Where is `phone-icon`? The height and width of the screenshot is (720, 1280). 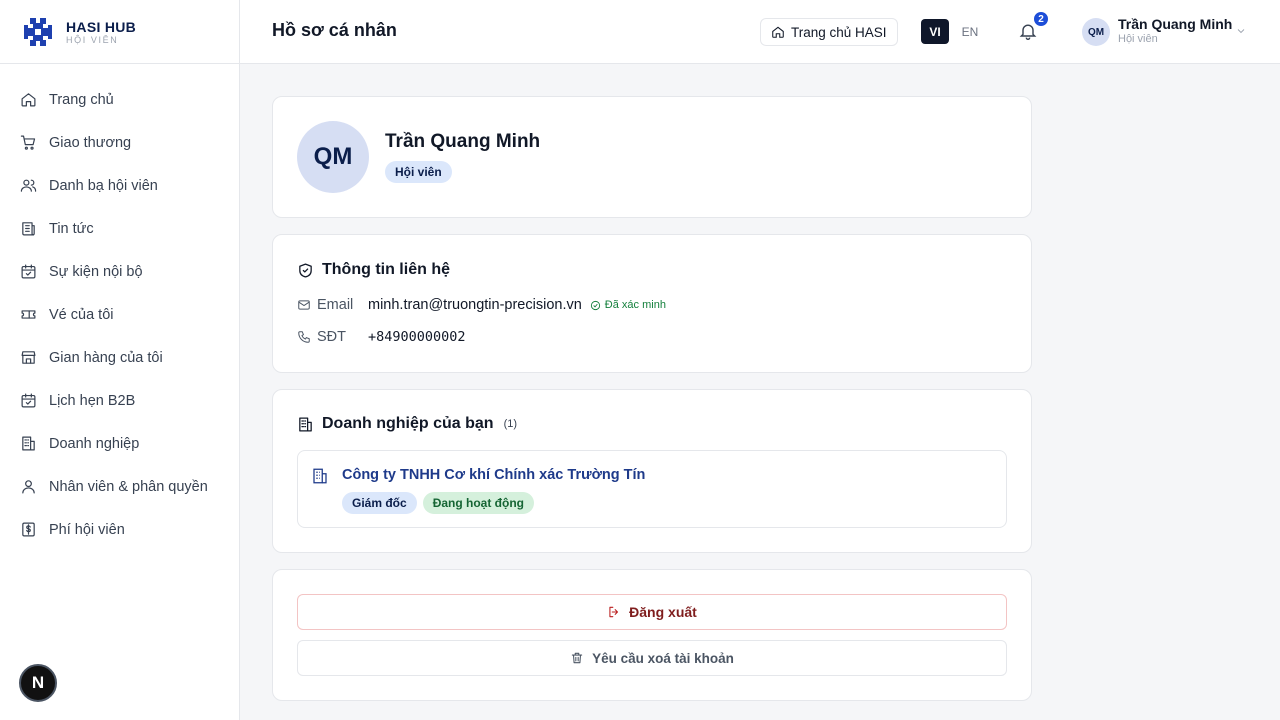
phone-icon is located at coordinates (304, 337).